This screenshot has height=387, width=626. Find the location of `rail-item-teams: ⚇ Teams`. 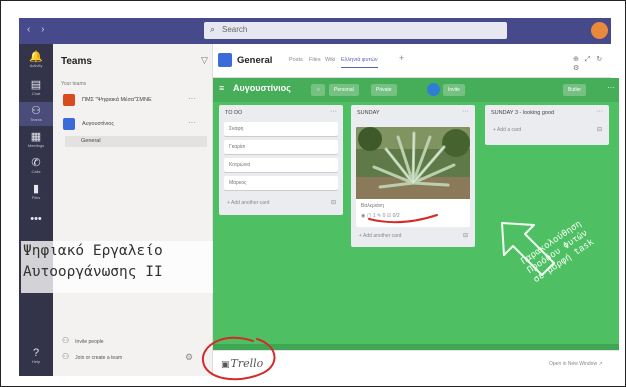

rail-item-teams: ⚇ Teams is located at coordinates (36, 114).